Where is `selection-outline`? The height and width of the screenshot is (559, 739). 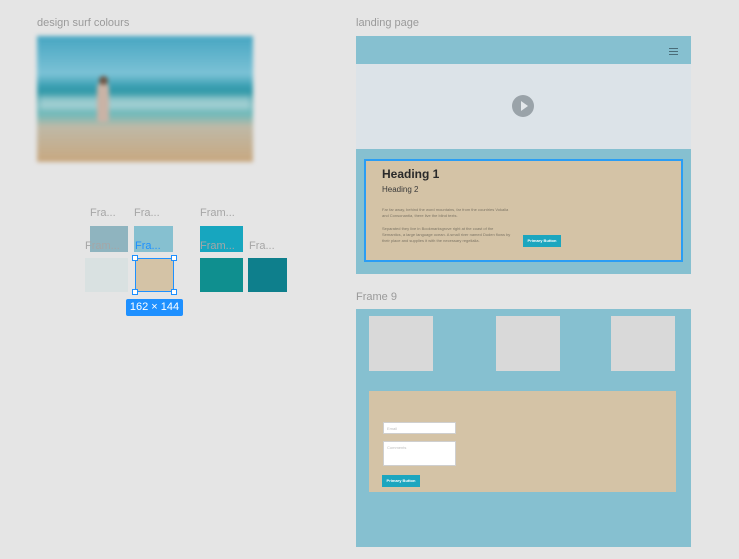
selection-outline is located at coordinates (154, 275).